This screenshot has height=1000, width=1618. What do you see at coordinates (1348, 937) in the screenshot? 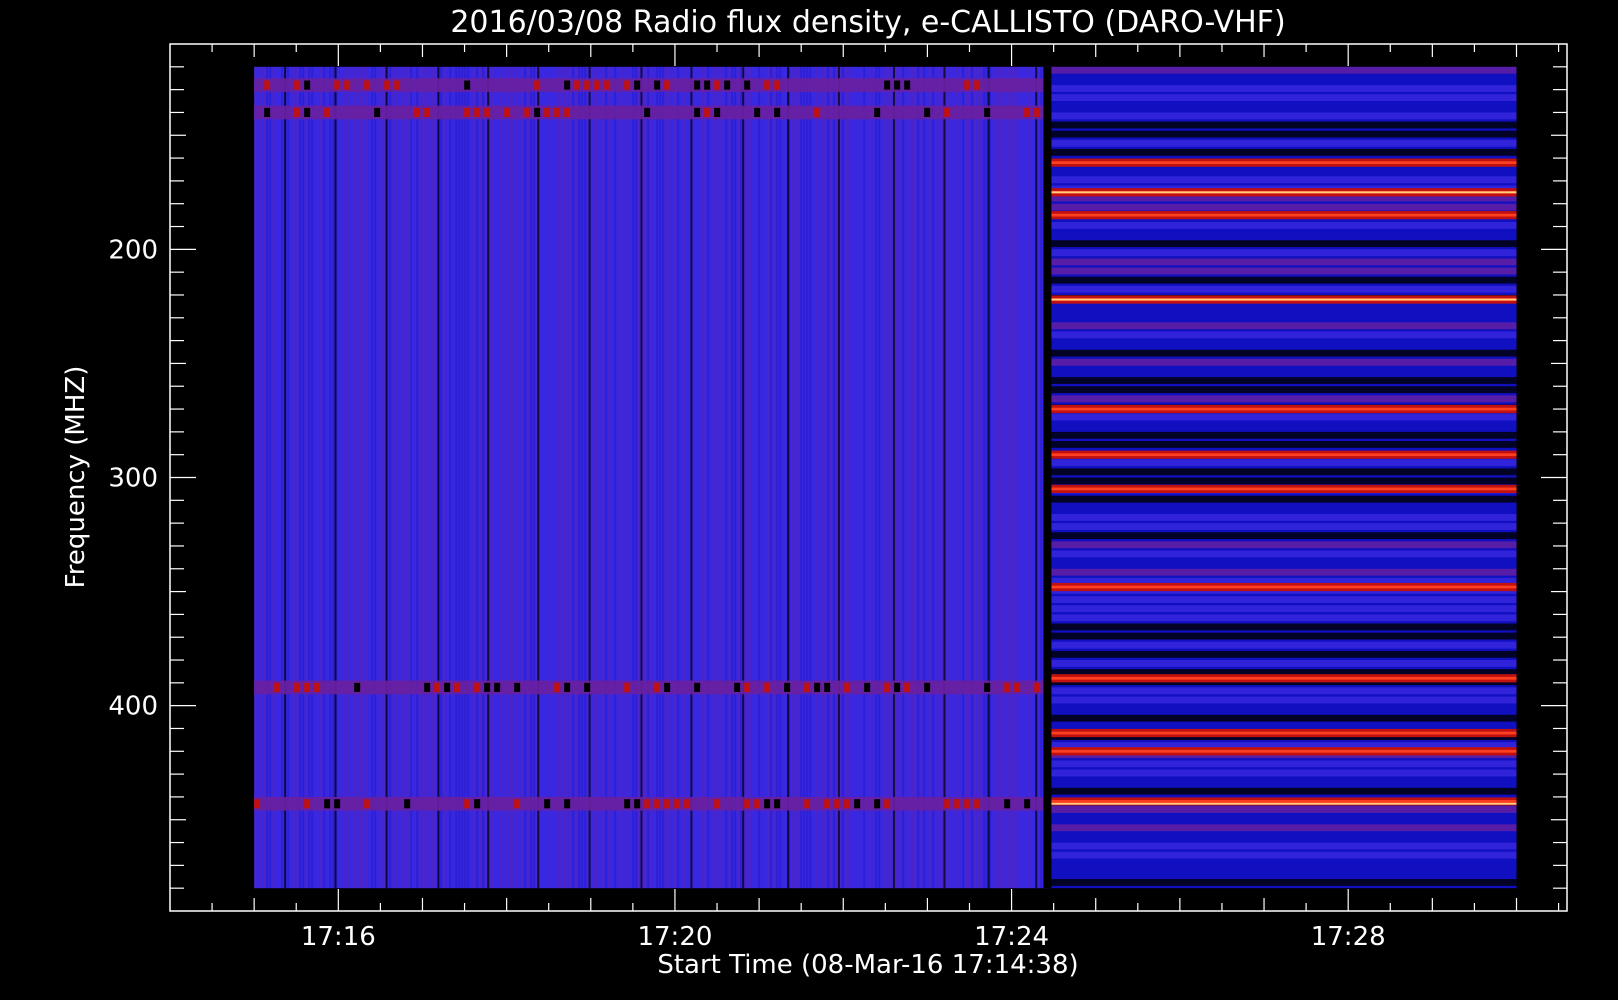
I see `x-tick-label: 17:28` at bounding box center [1348, 937].